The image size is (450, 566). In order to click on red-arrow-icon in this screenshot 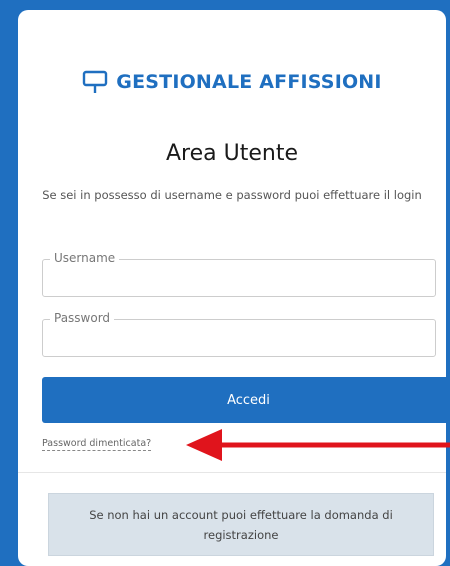, I will do `click(318, 447)`.